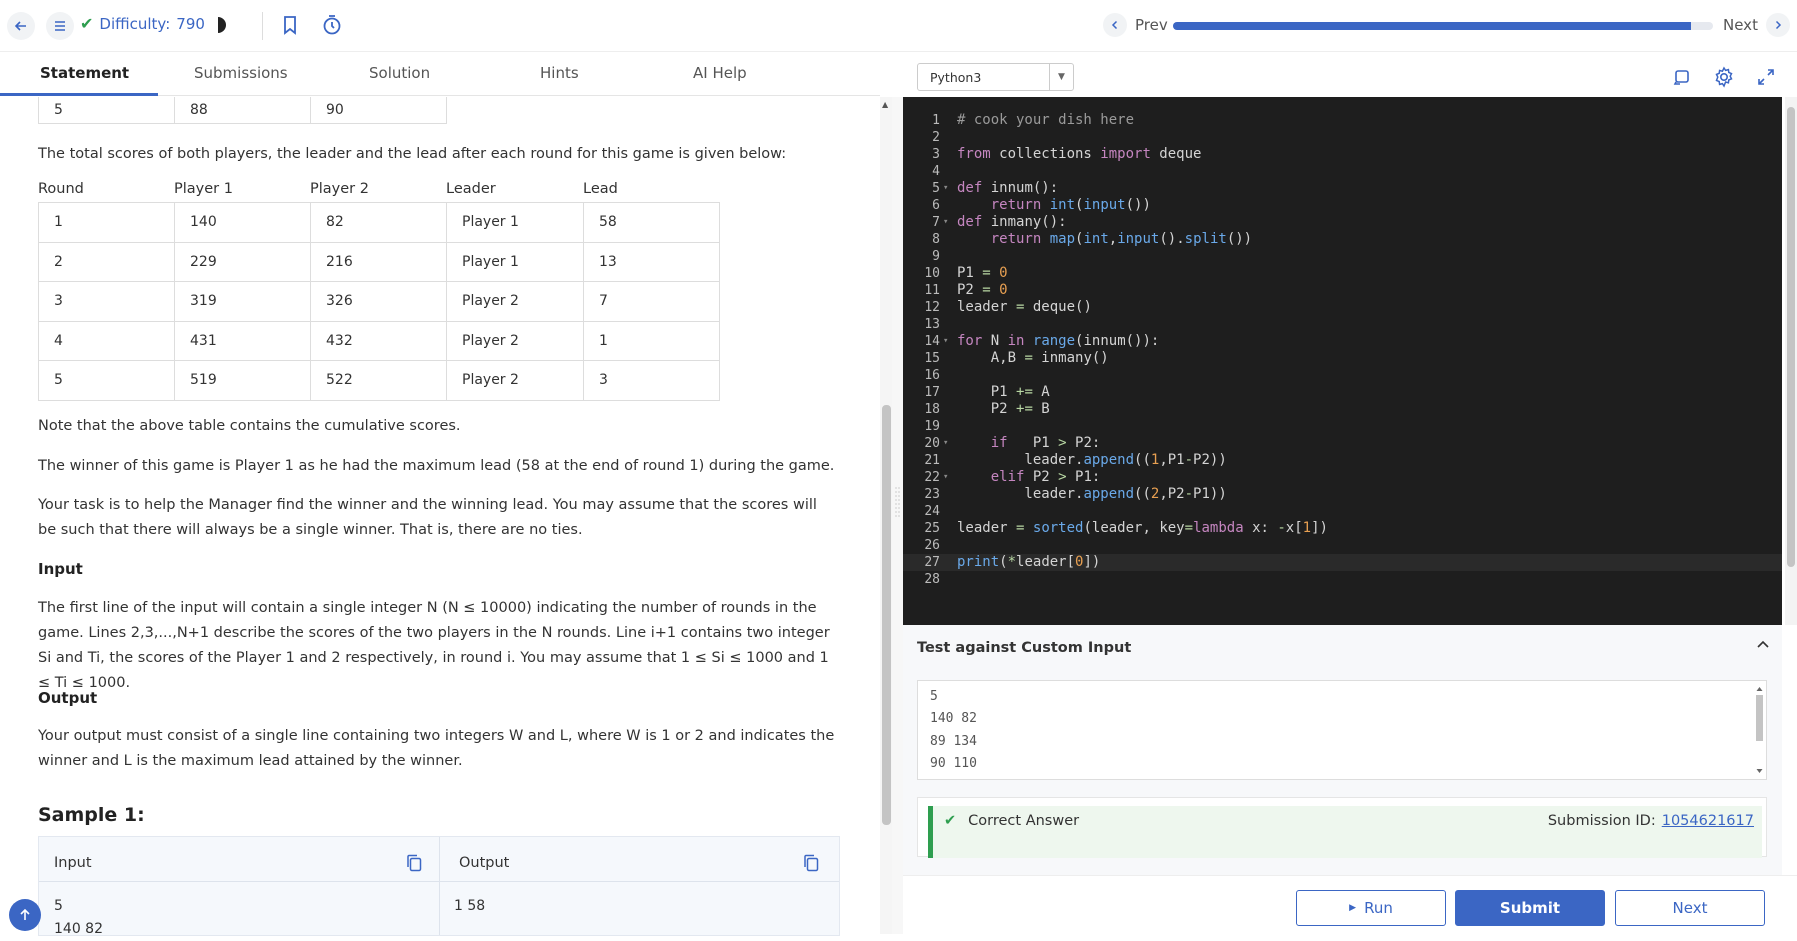 This screenshot has height=941, width=1797. Describe the element at coordinates (290, 25) in the screenshot. I see `bookmark-icon` at that location.